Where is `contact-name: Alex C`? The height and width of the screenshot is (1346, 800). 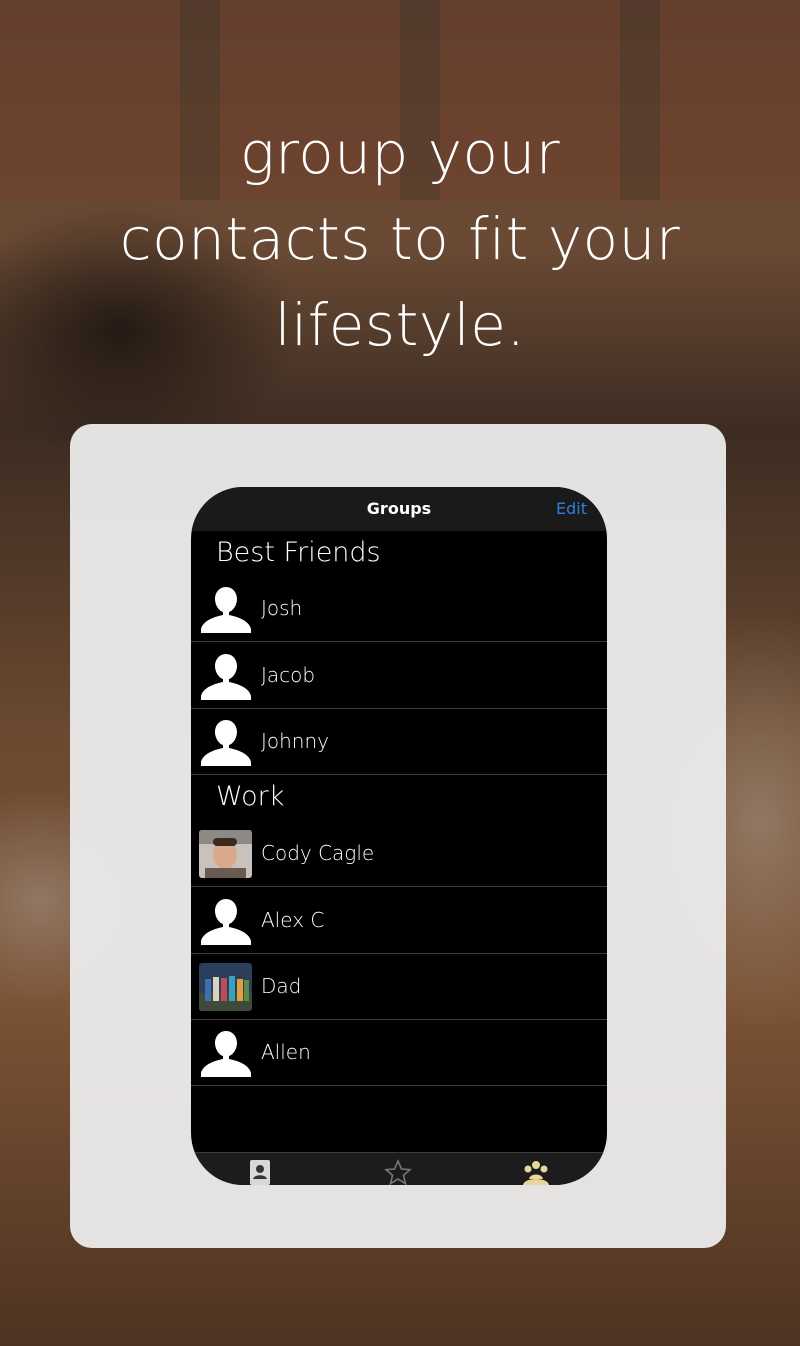
contact-name: Alex C is located at coordinates (293, 920).